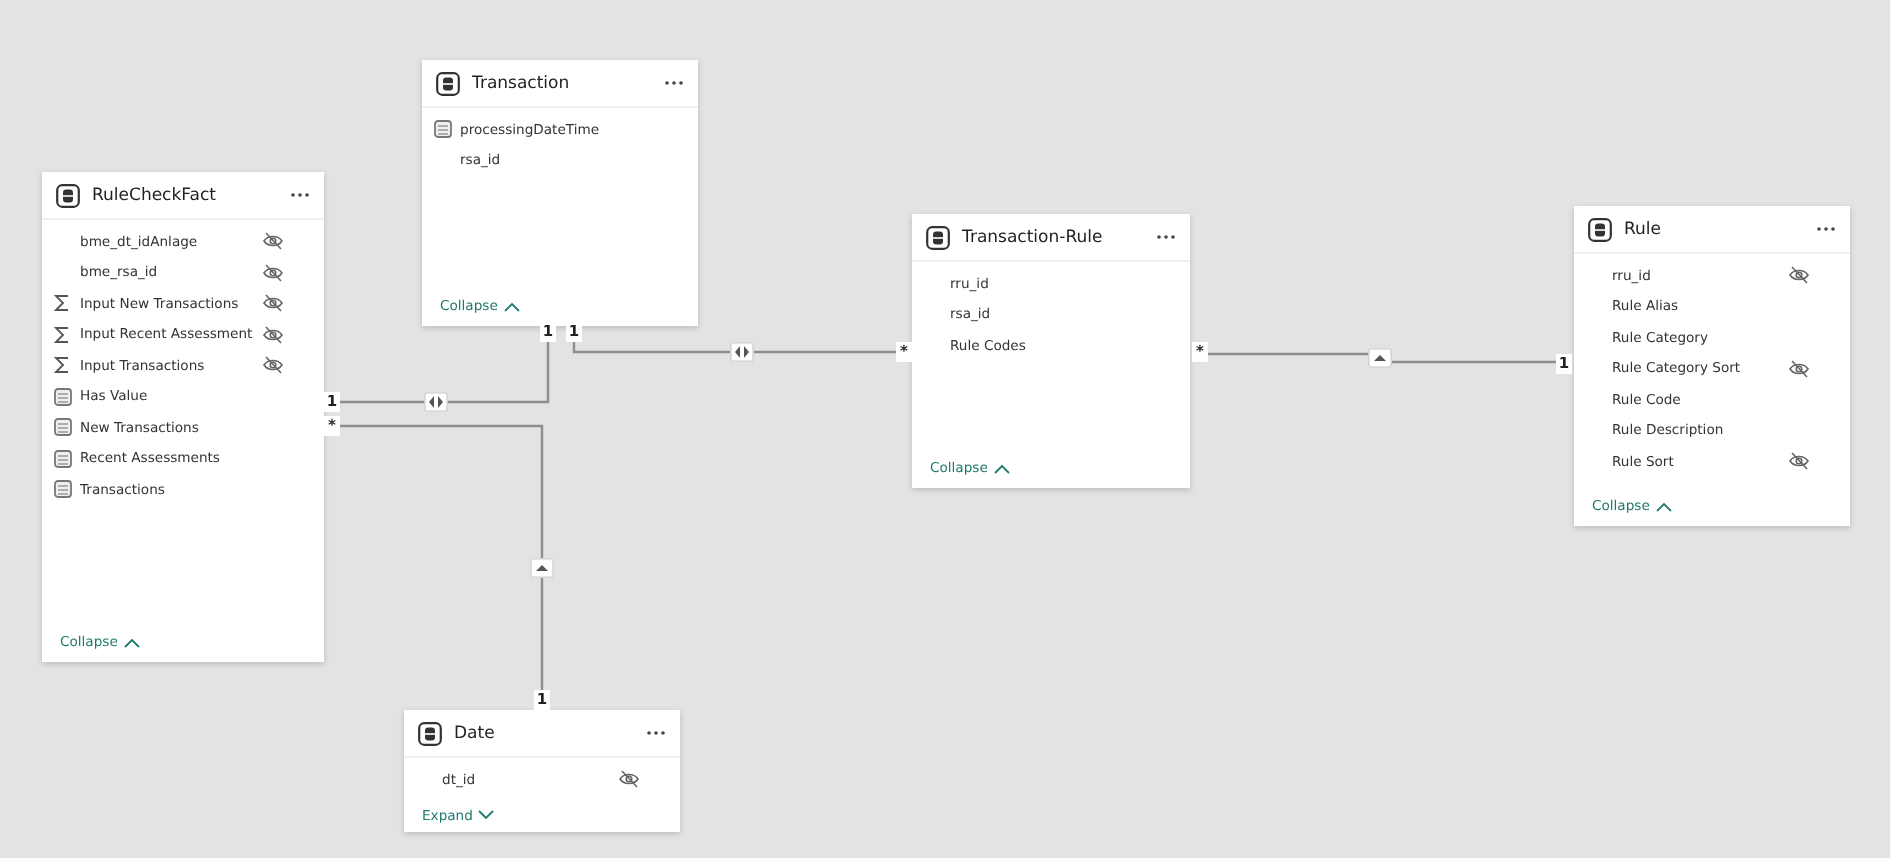  I want to click on table-title: Date, so click(475, 733).